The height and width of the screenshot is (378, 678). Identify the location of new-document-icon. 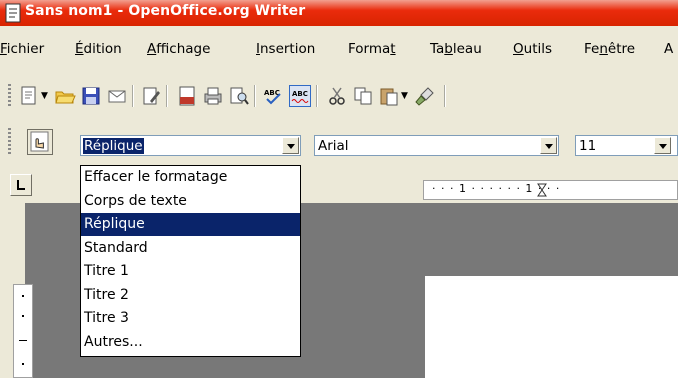
(29, 96).